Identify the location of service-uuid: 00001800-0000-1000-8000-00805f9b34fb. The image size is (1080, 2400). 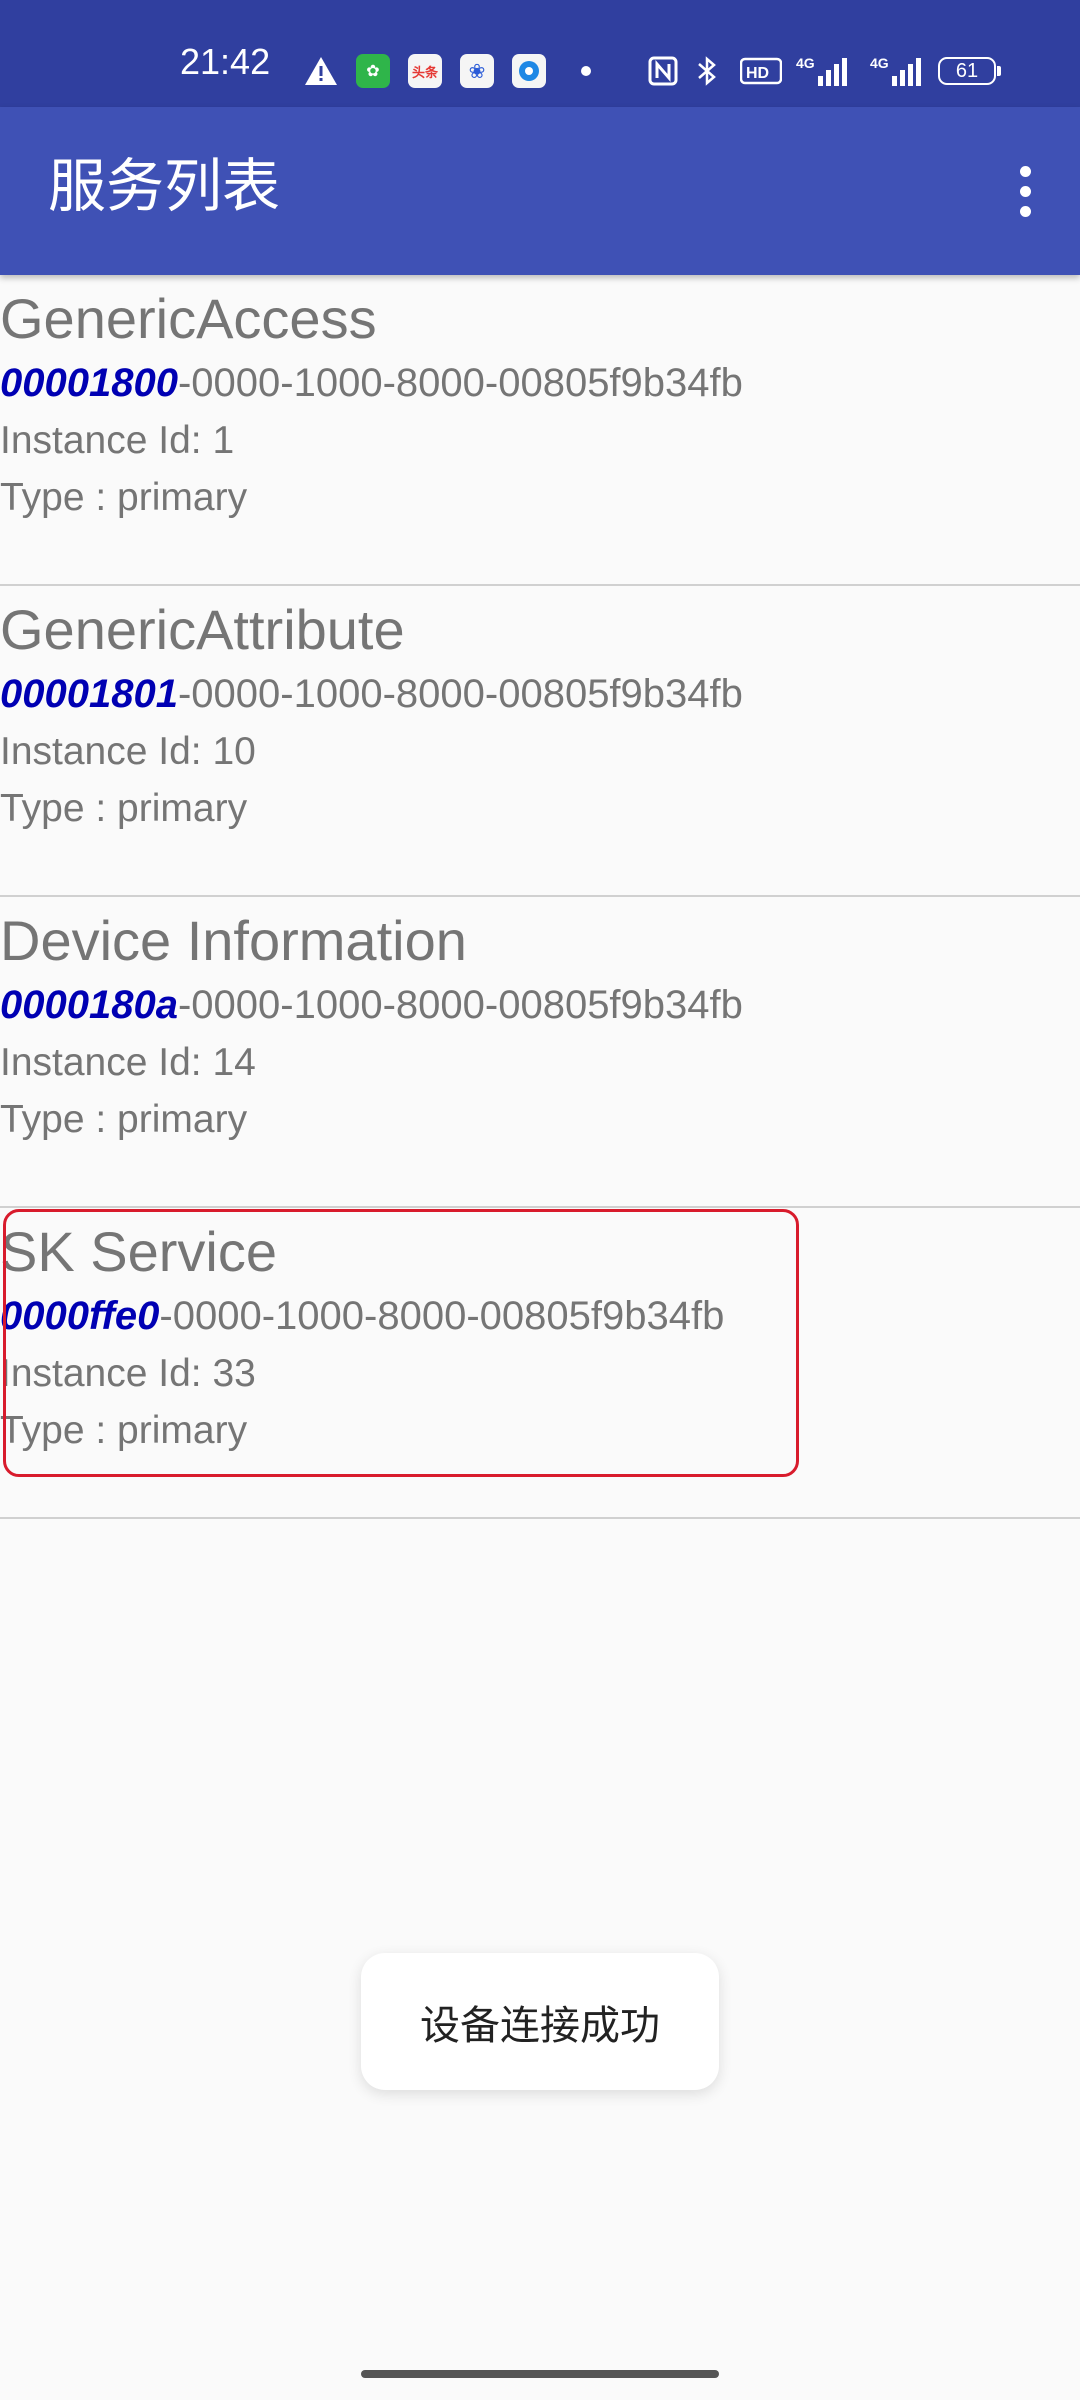
(371, 383).